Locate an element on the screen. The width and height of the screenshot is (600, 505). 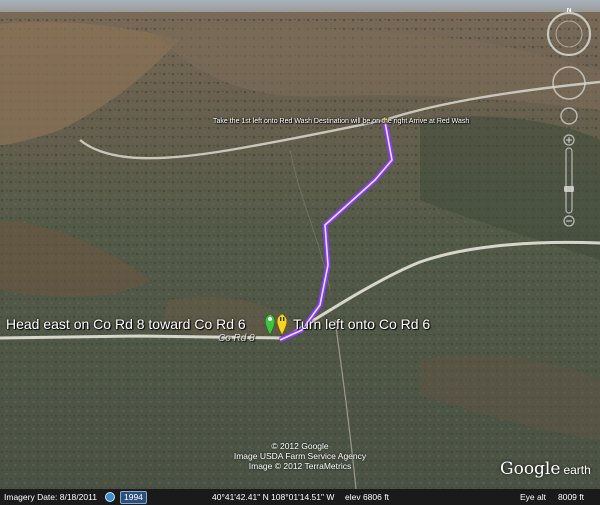
zoom-slider-thumb is located at coordinates (569, 189).